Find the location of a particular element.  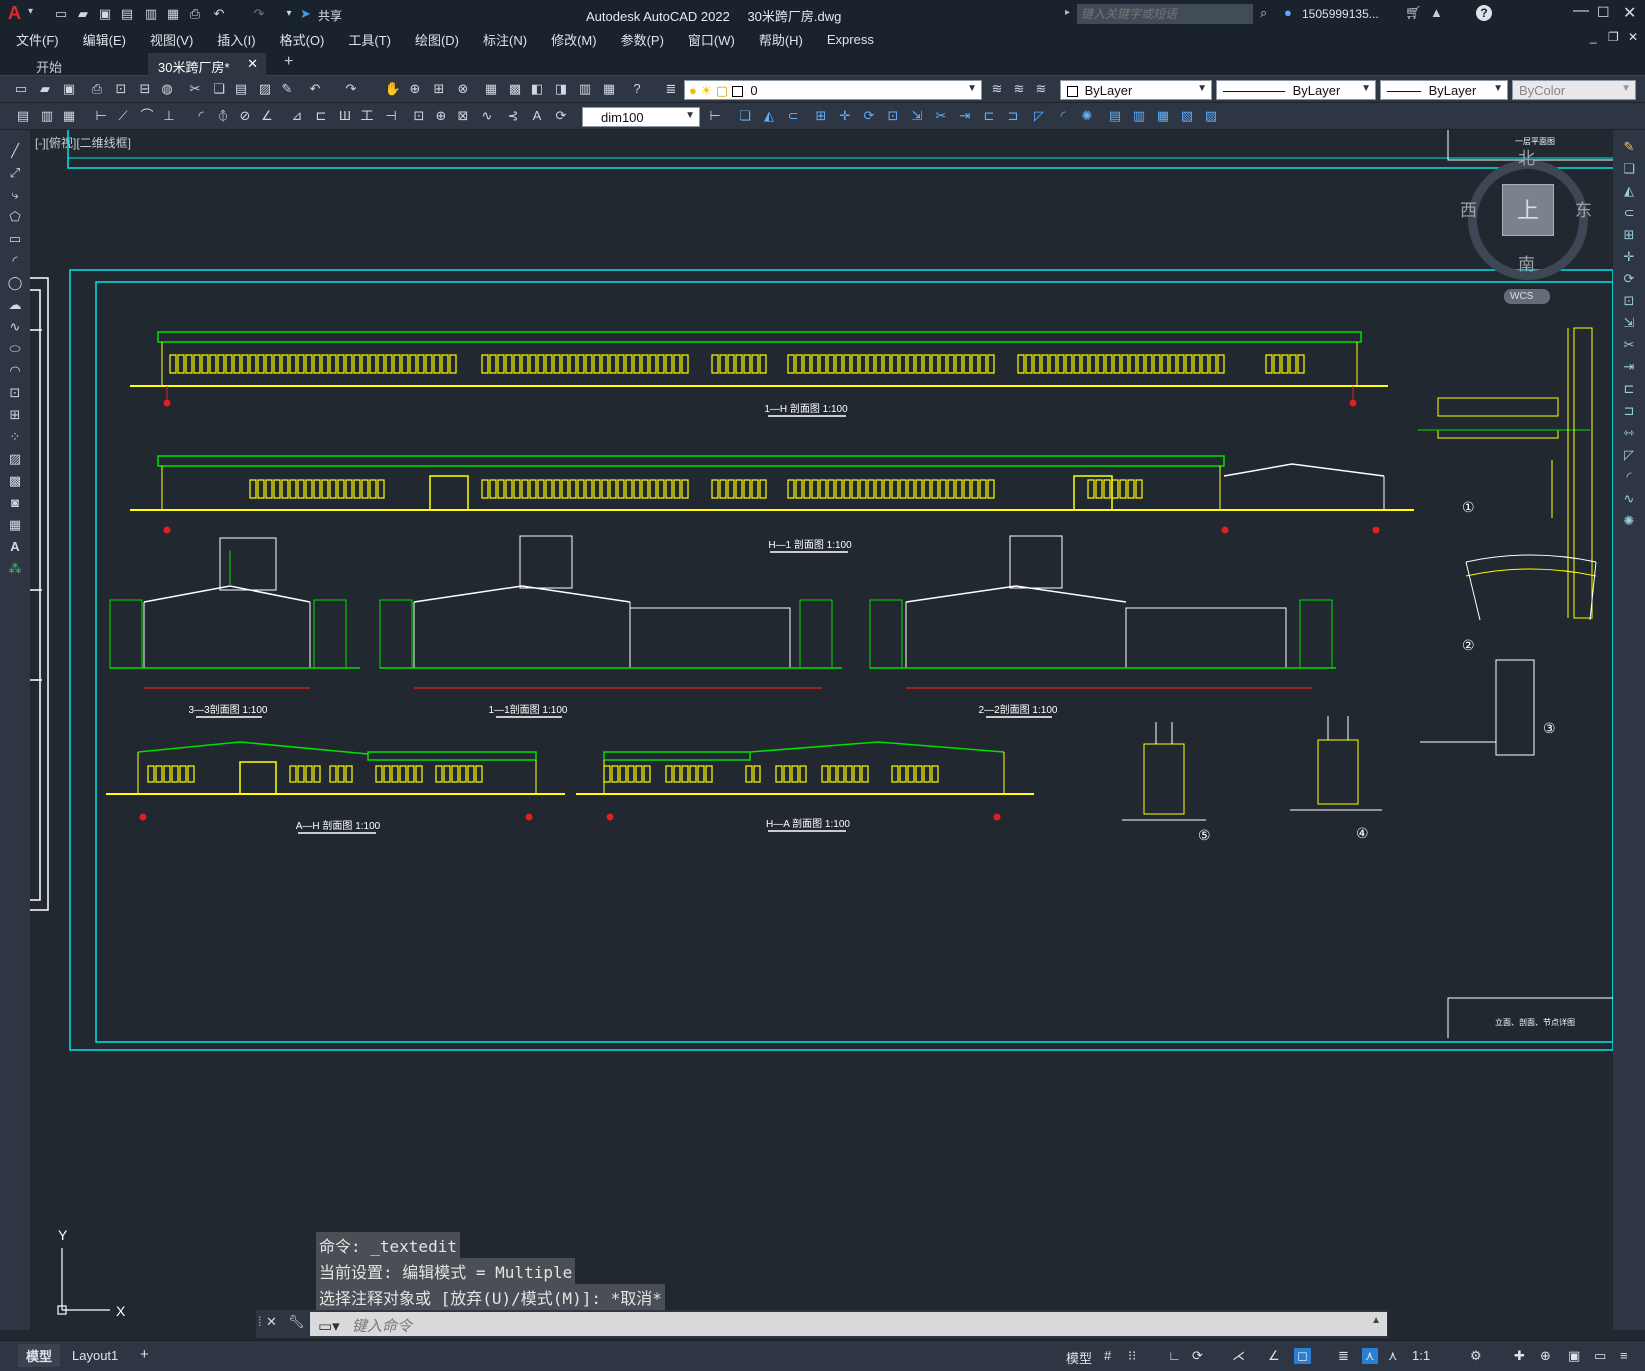

offset-icon: ⊂ is located at coordinates (793, 116).